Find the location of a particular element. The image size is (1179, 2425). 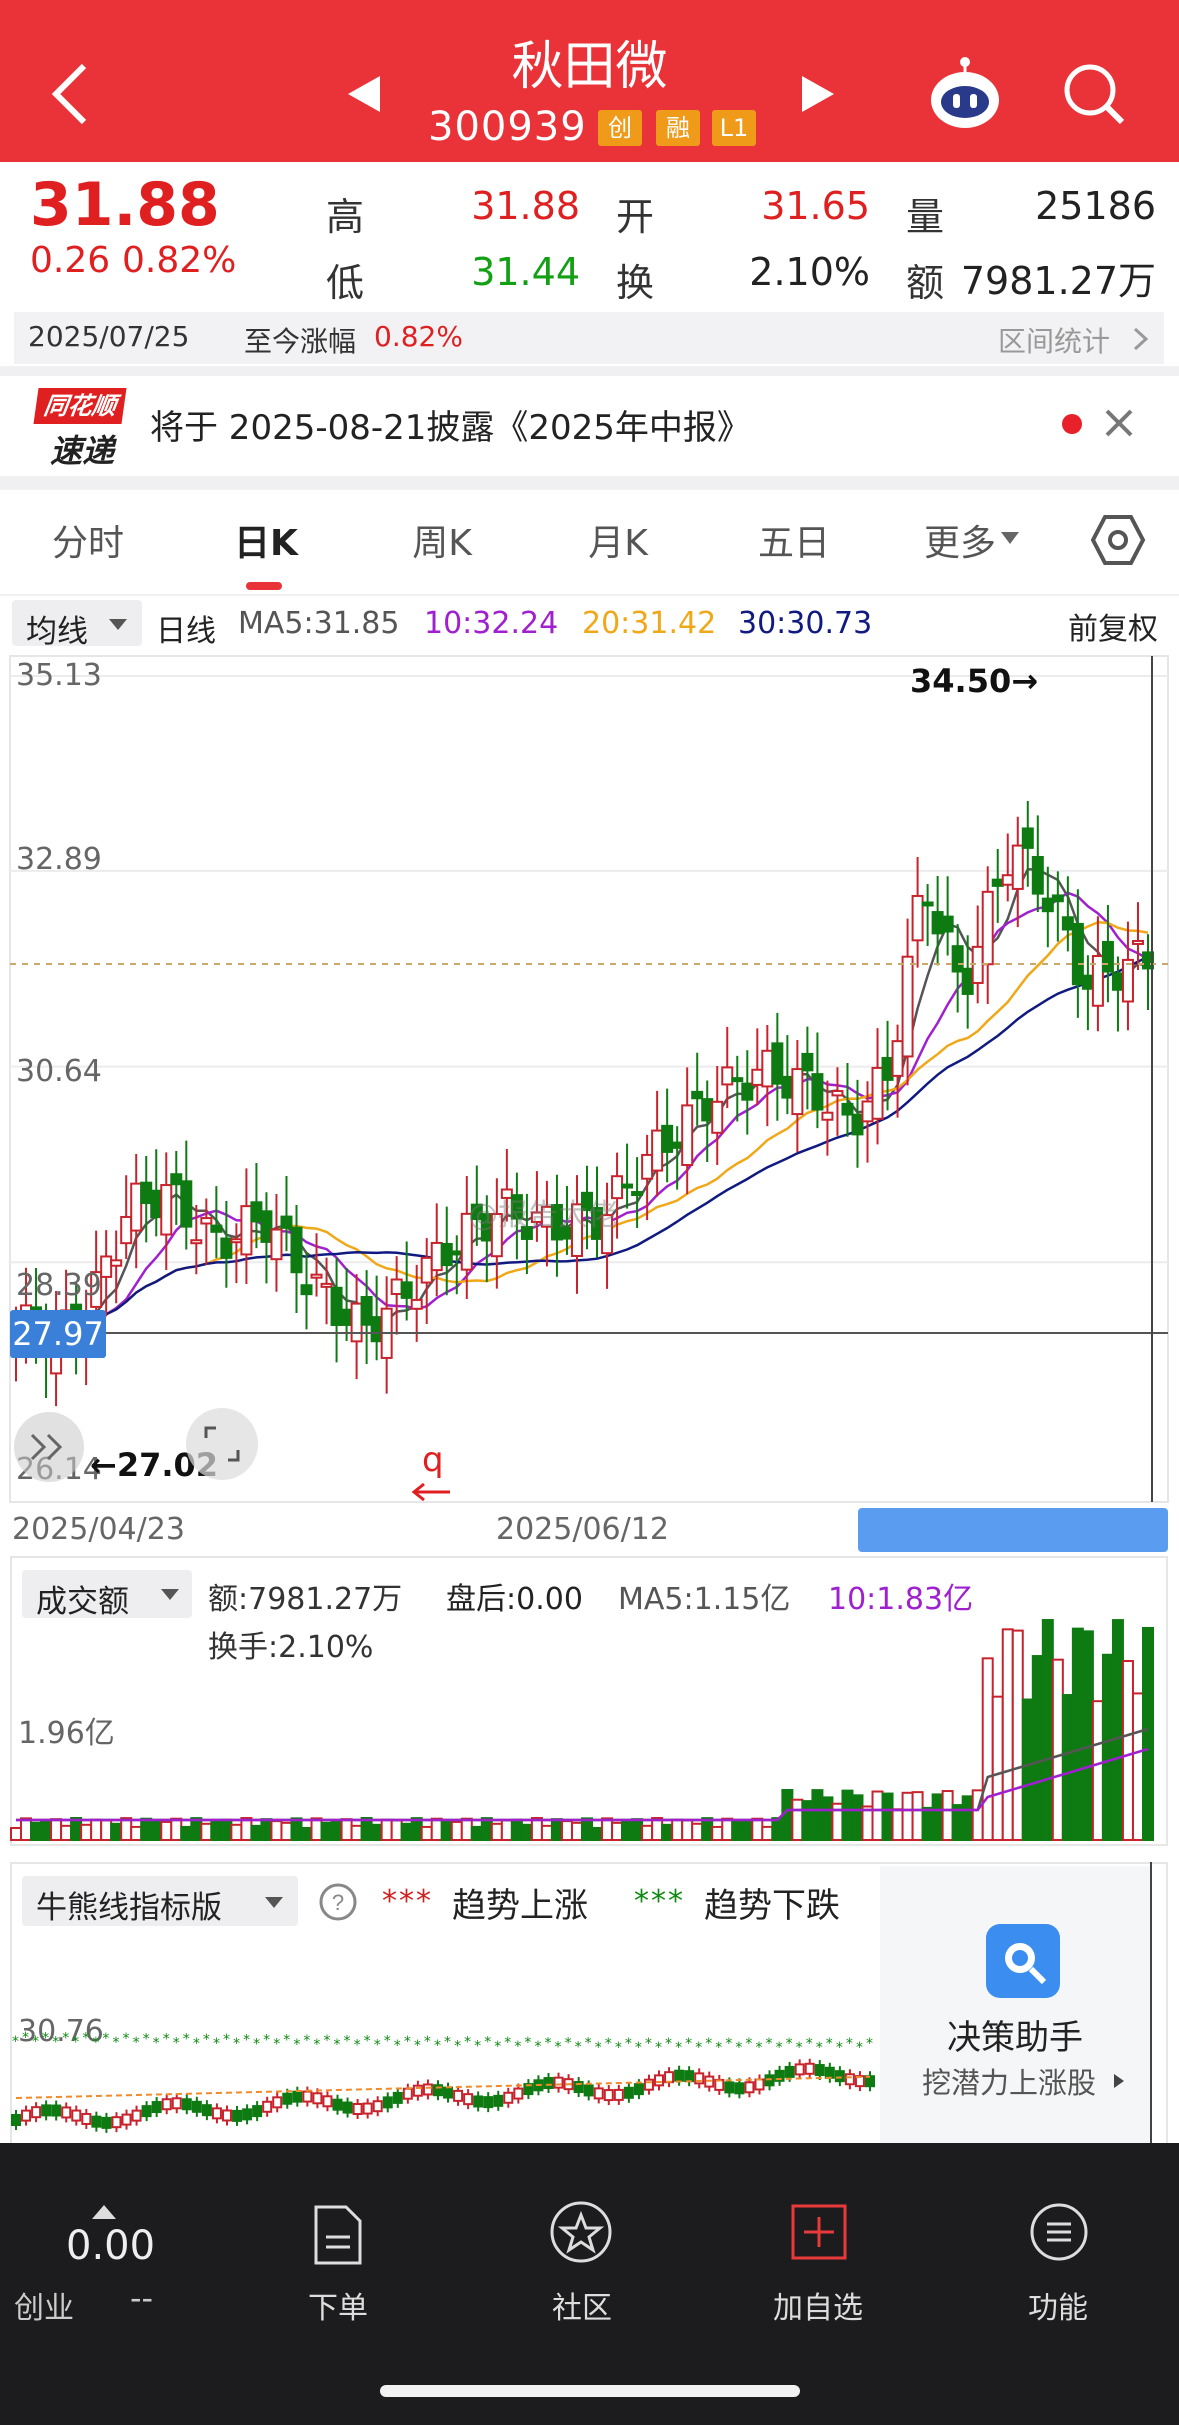

range-scroll-bar is located at coordinates (1013, 1530).